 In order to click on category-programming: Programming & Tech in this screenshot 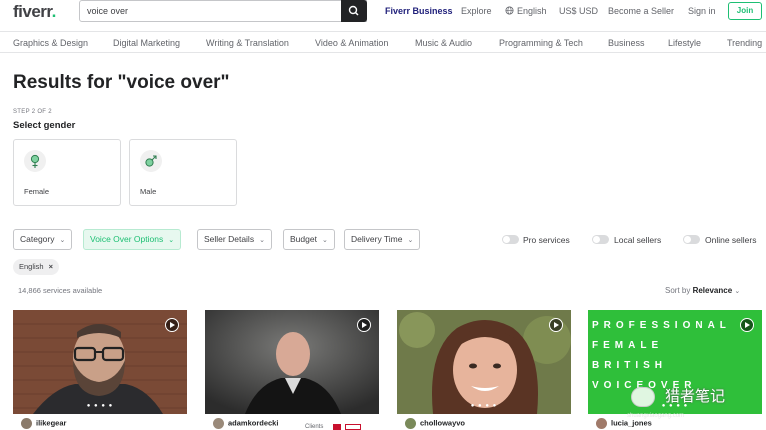, I will do `click(541, 43)`.